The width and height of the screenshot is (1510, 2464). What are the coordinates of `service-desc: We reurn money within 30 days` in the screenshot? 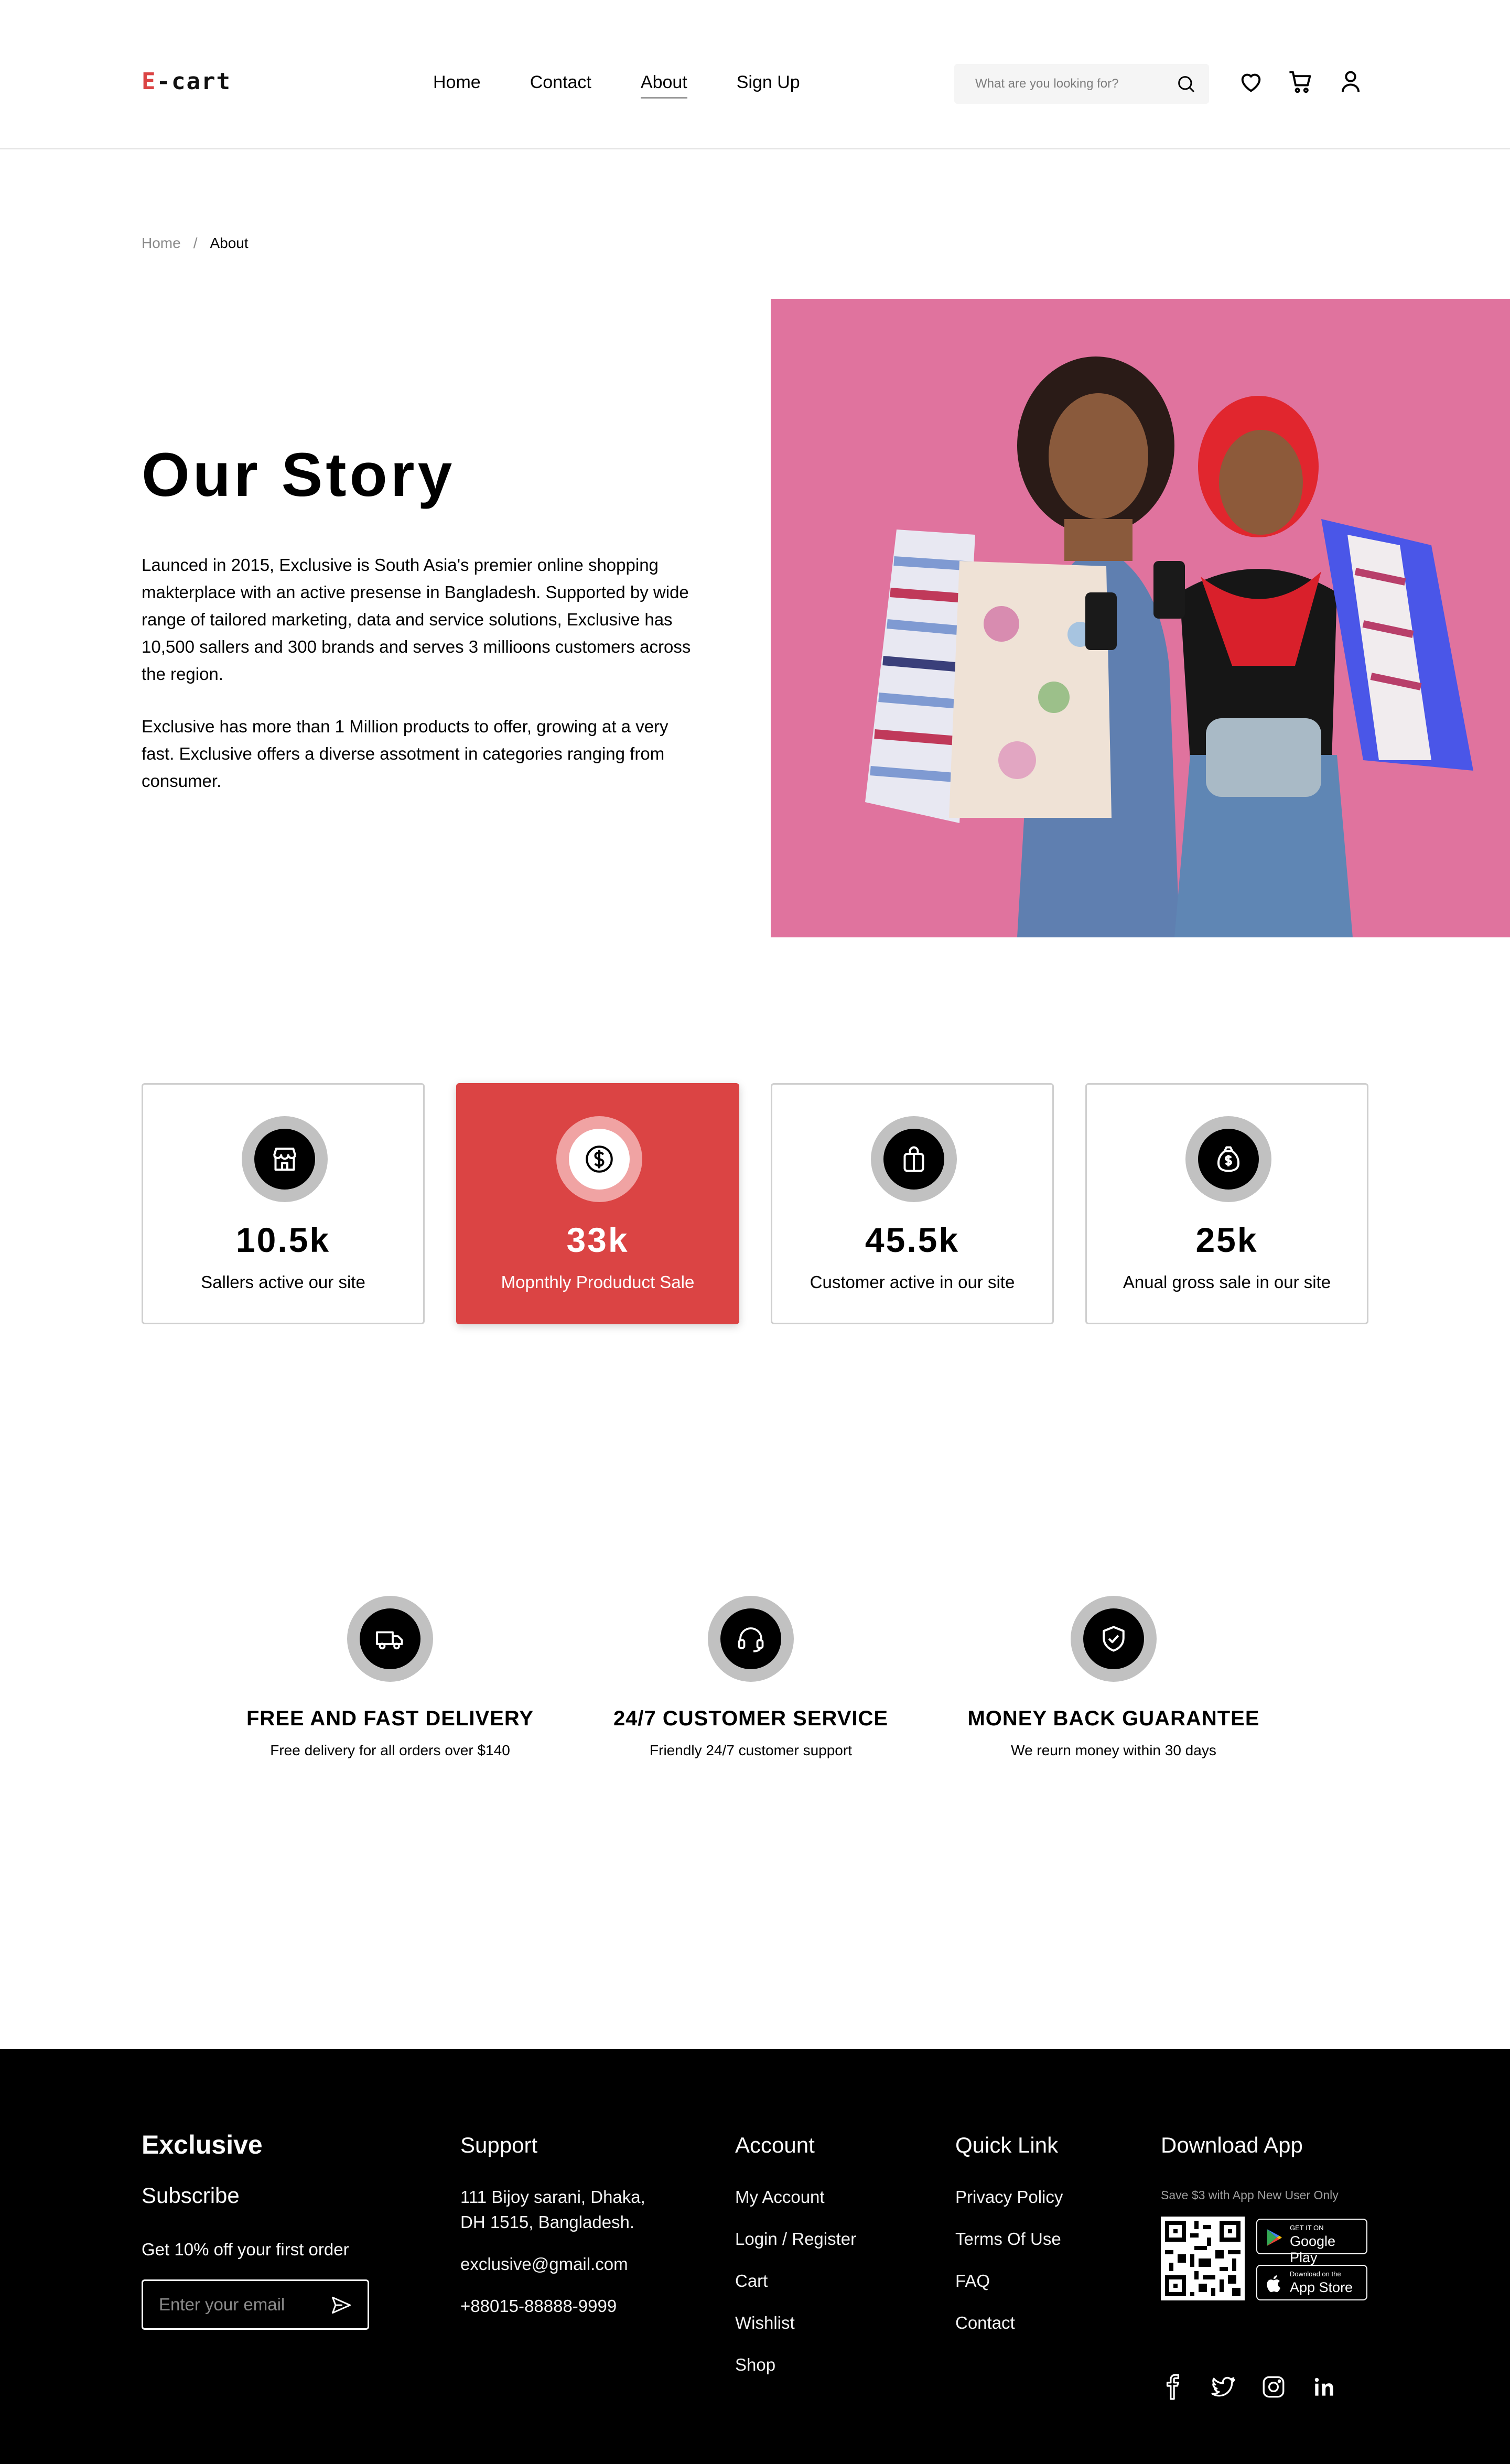 It's located at (1114, 1750).